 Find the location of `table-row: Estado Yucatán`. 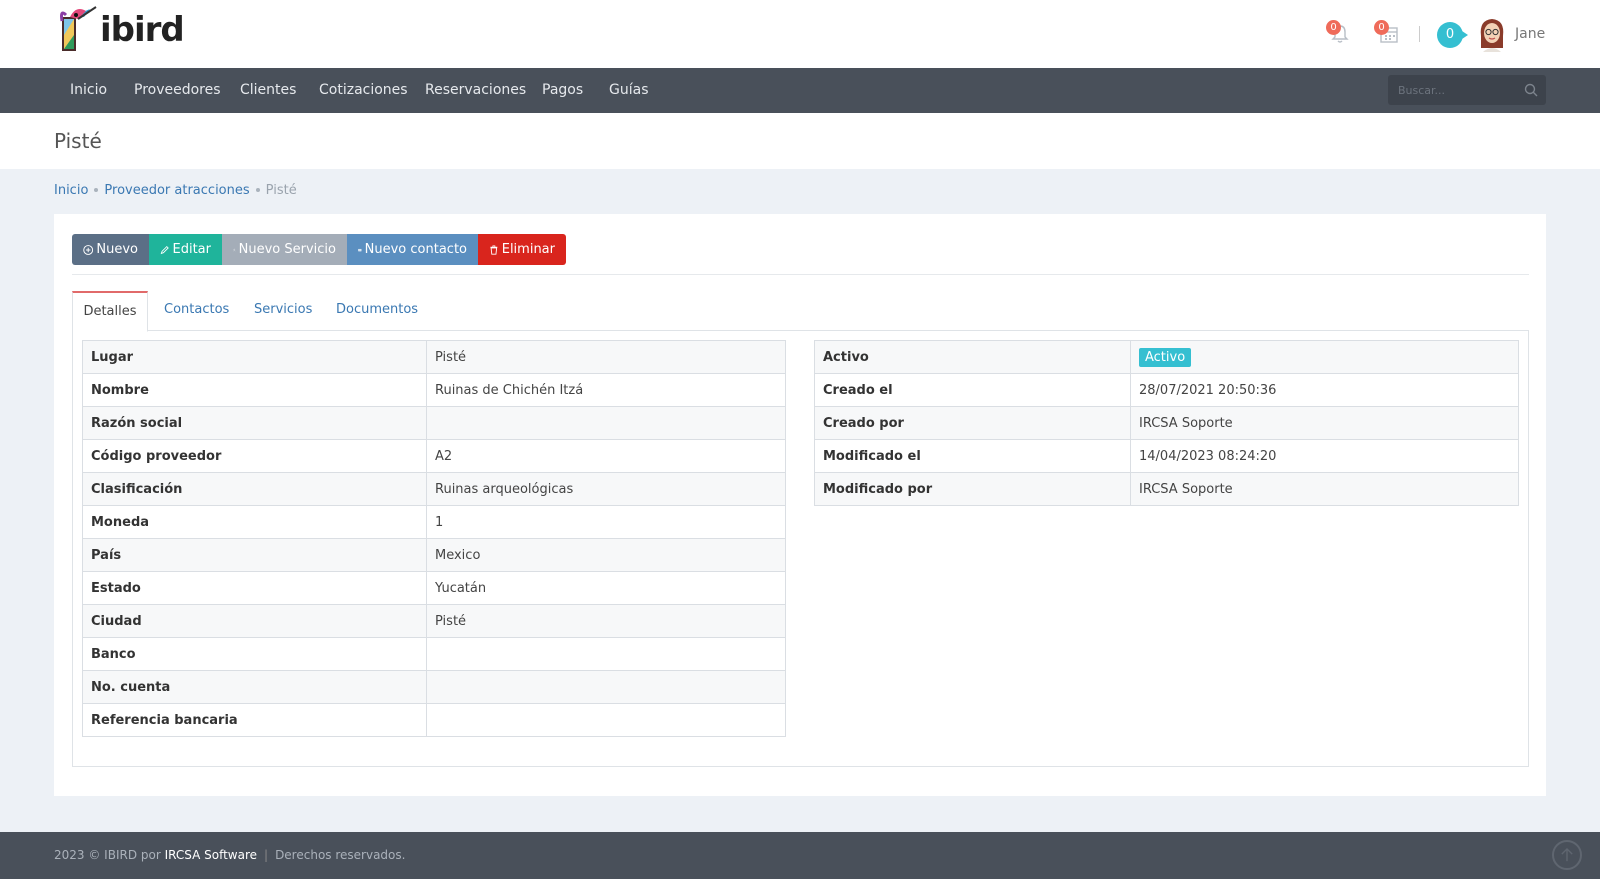

table-row: Estado Yucatán is located at coordinates (434, 588).